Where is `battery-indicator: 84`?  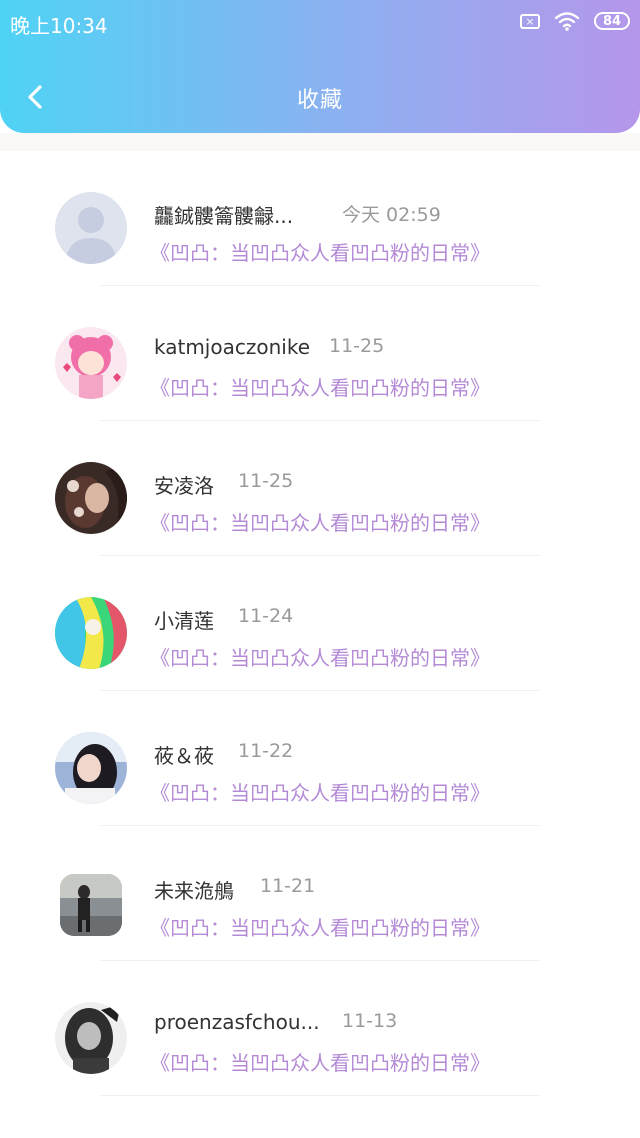
battery-indicator: 84 is located at coordinates (612, 21).